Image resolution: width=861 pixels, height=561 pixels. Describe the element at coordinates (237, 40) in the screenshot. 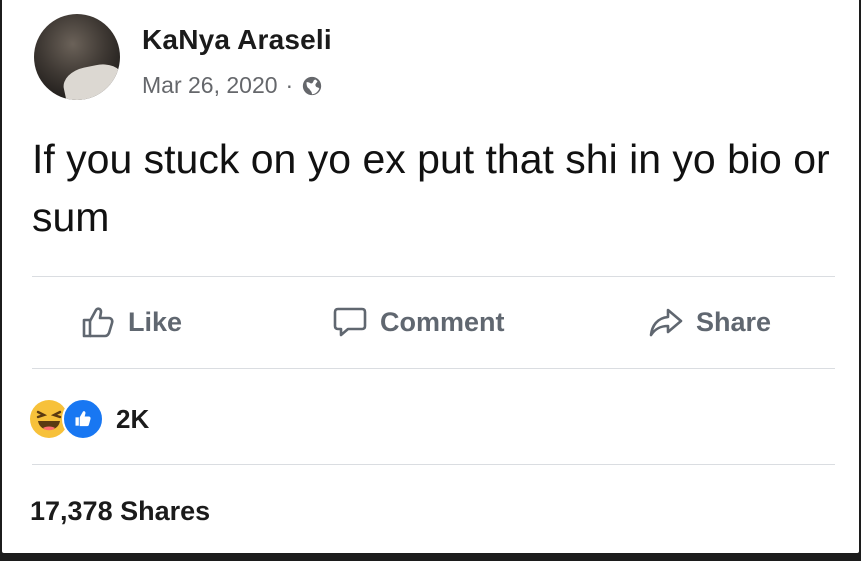

I see `author-name: KaNya Araseli` at that location.